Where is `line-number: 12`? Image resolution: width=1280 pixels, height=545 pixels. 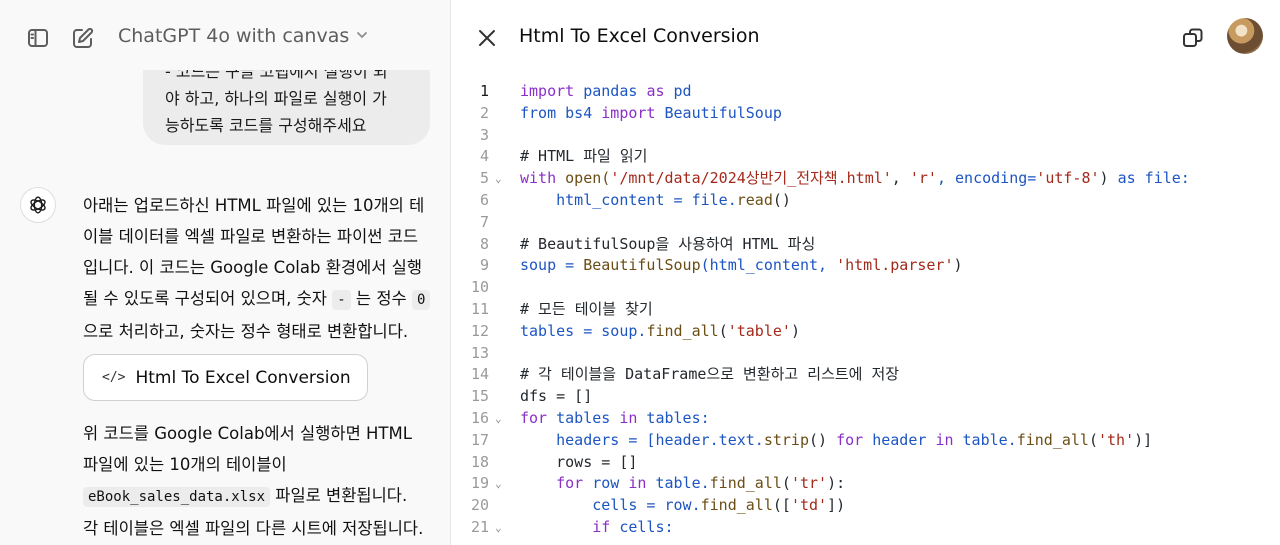 line-number: 12 is located at coordinates (479, 330).